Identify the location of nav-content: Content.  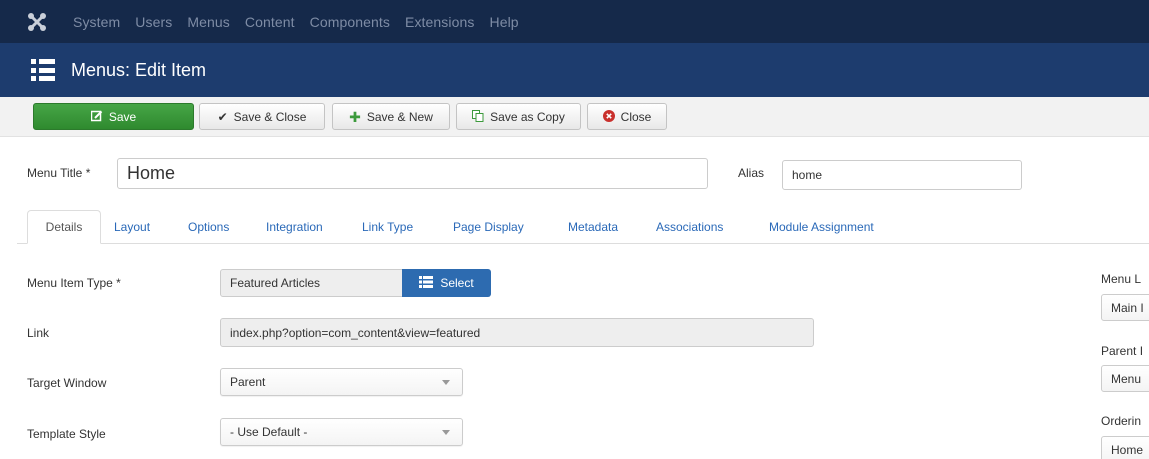
(270, 22).